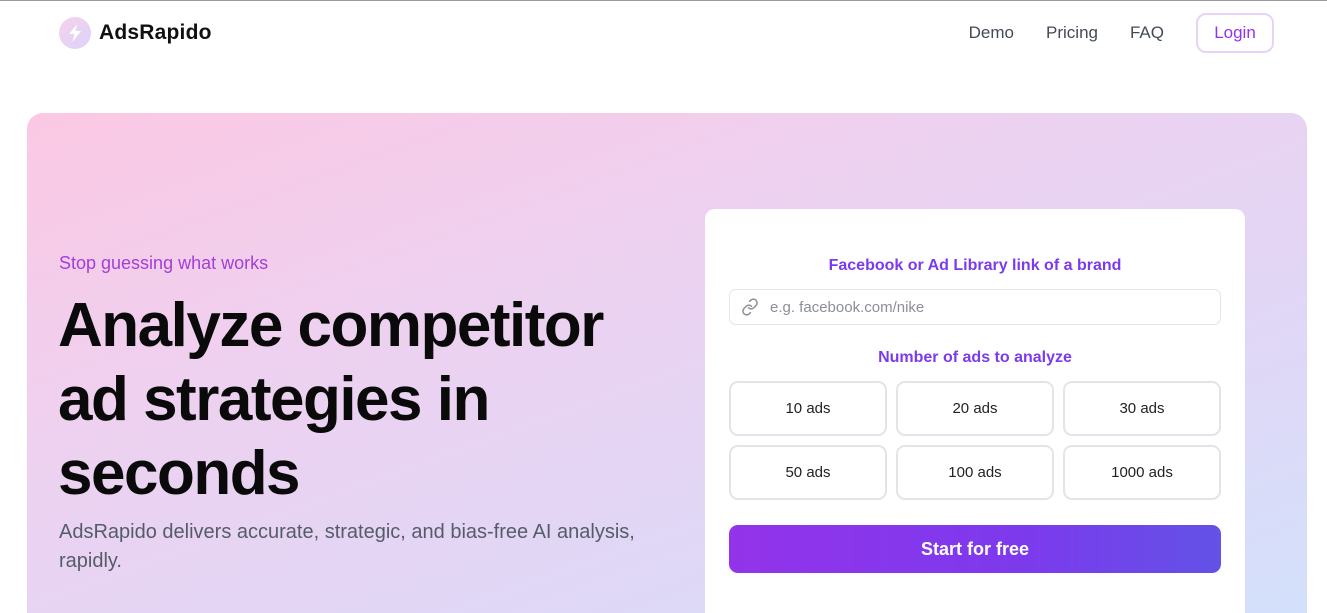 This screenshot has width=1327, height=613. I want to click on ad-count-option-100: 100 ads, so click(975, 472).